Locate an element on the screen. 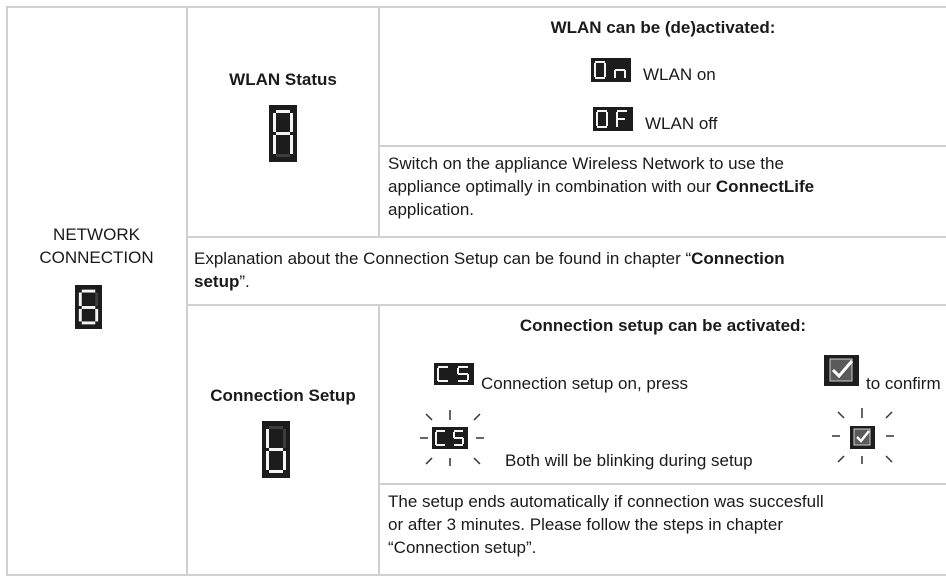 Image resolution: width=946 pixels, height=576 pixels. confirm-check-icon is located at coordinates (841, 370).